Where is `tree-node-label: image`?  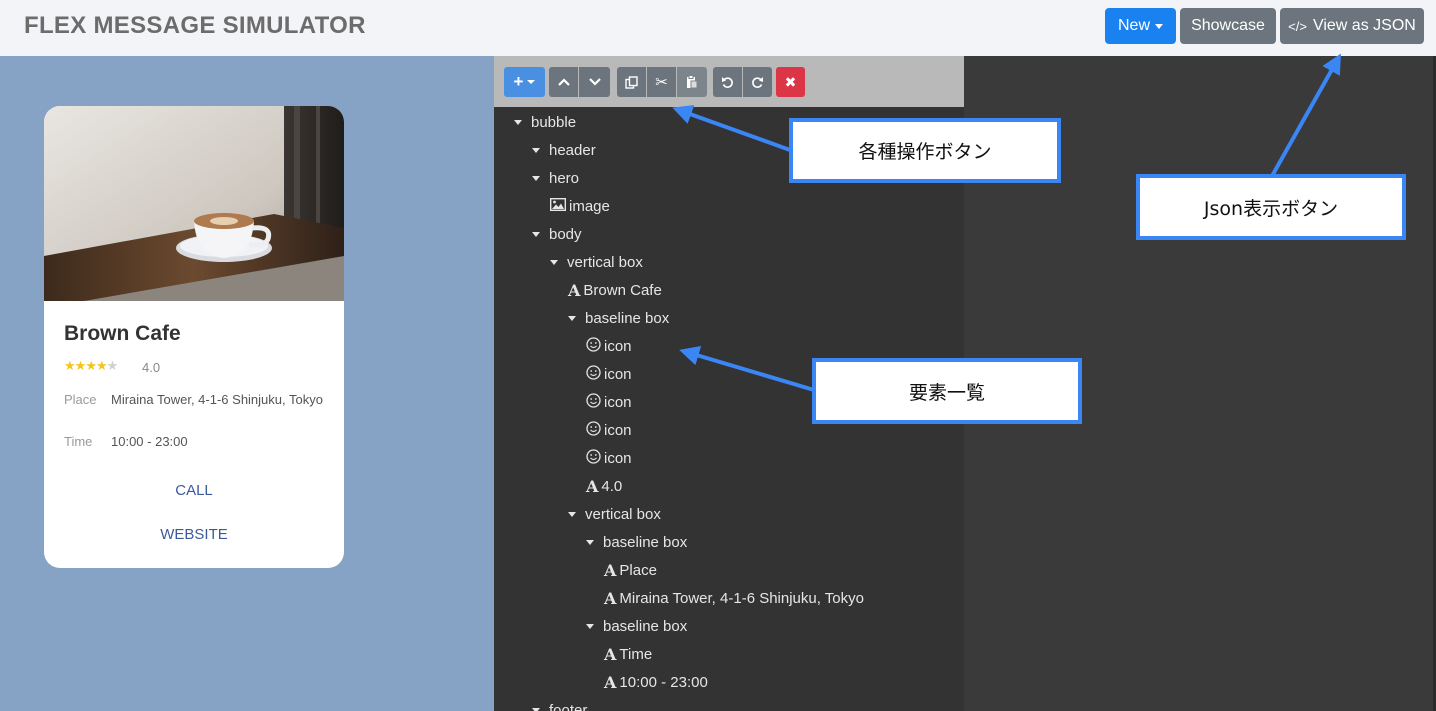
tree-node-label: image is located at coordinates (589, 206).